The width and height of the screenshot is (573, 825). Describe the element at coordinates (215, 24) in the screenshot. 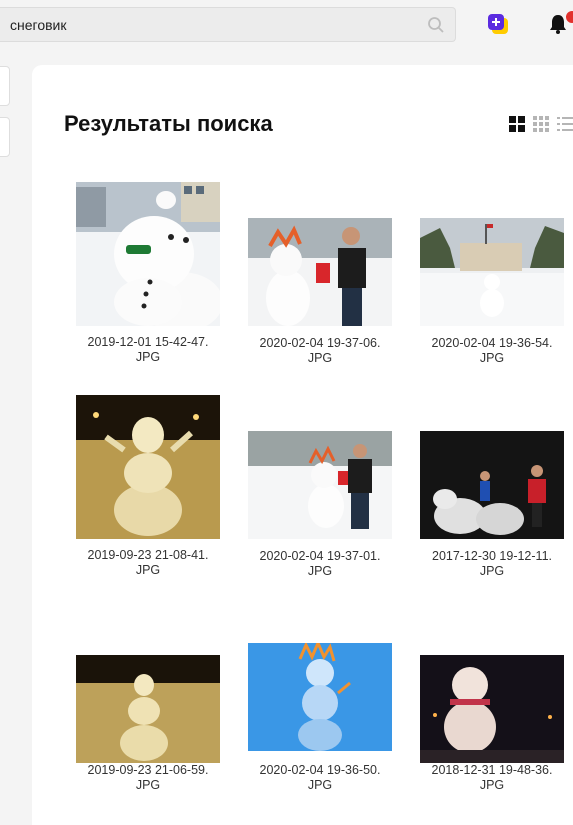

I see `search-input` at that location.